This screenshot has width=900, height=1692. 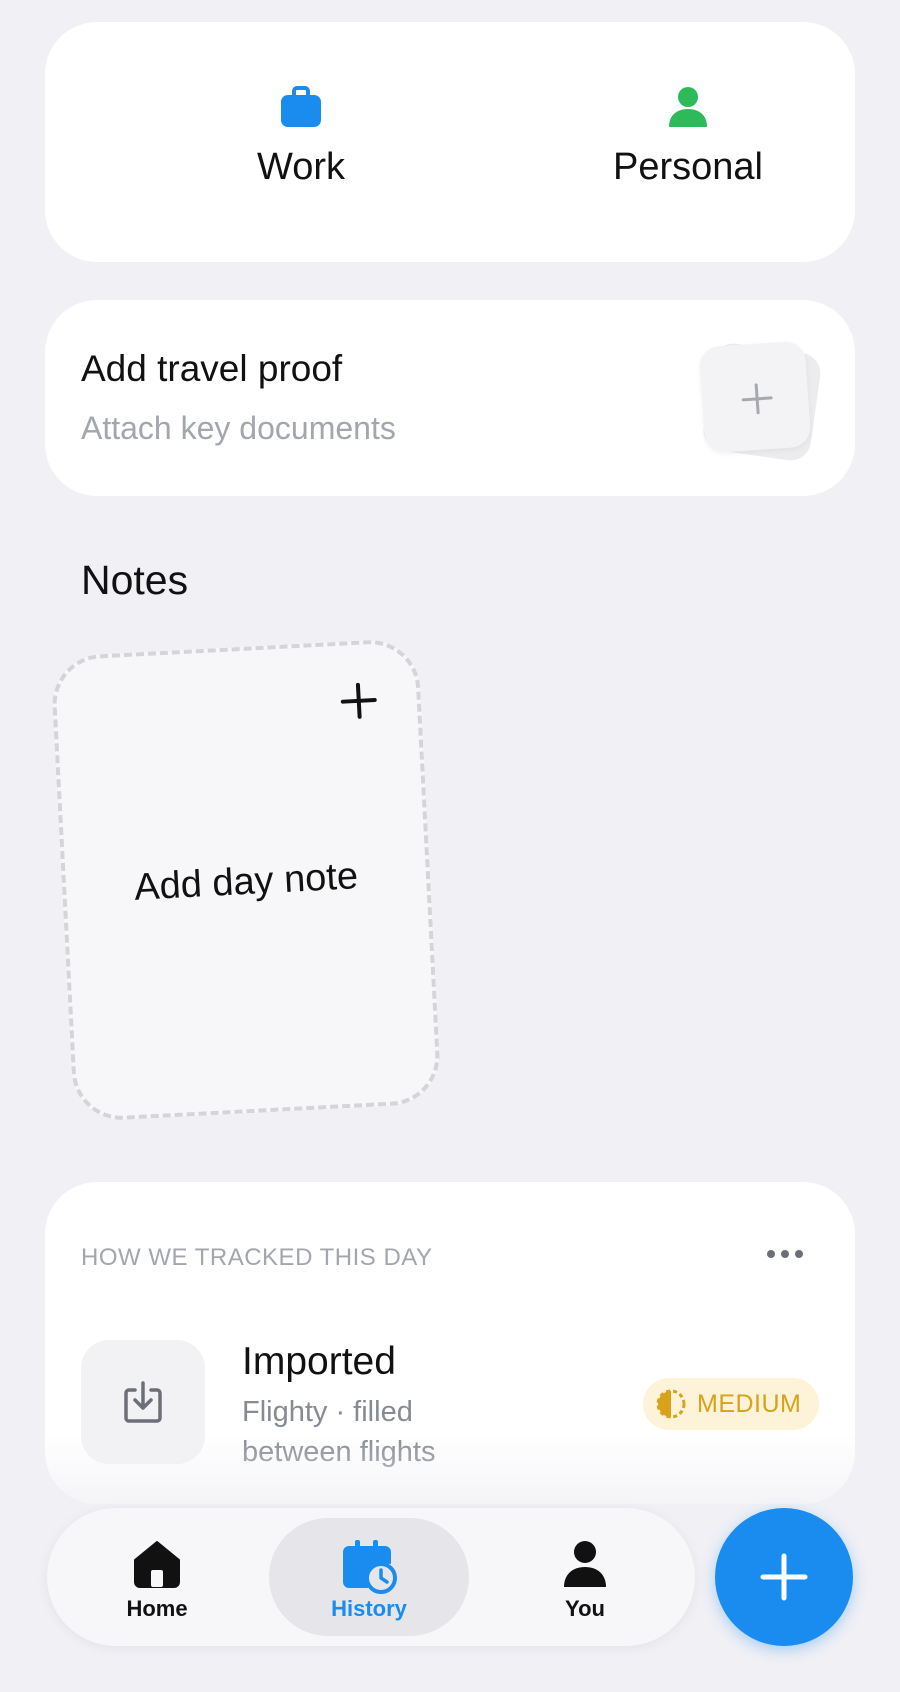 I want to click on half-circle-icon, so click(x=671, y=1404).